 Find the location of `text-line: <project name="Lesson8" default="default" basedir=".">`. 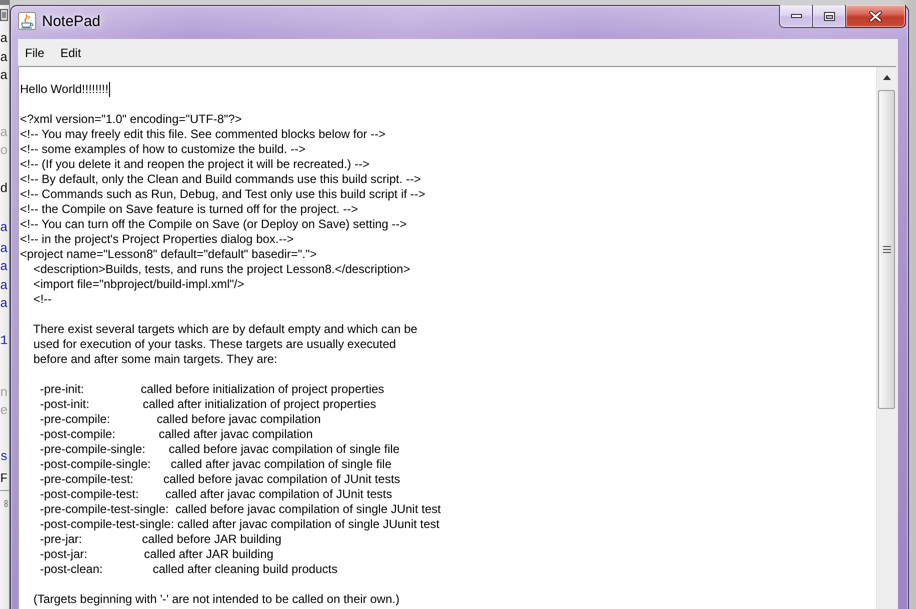

text-line: <project name="Lesson8" default="default" basedir="."> is located at coordinates (168, 254).